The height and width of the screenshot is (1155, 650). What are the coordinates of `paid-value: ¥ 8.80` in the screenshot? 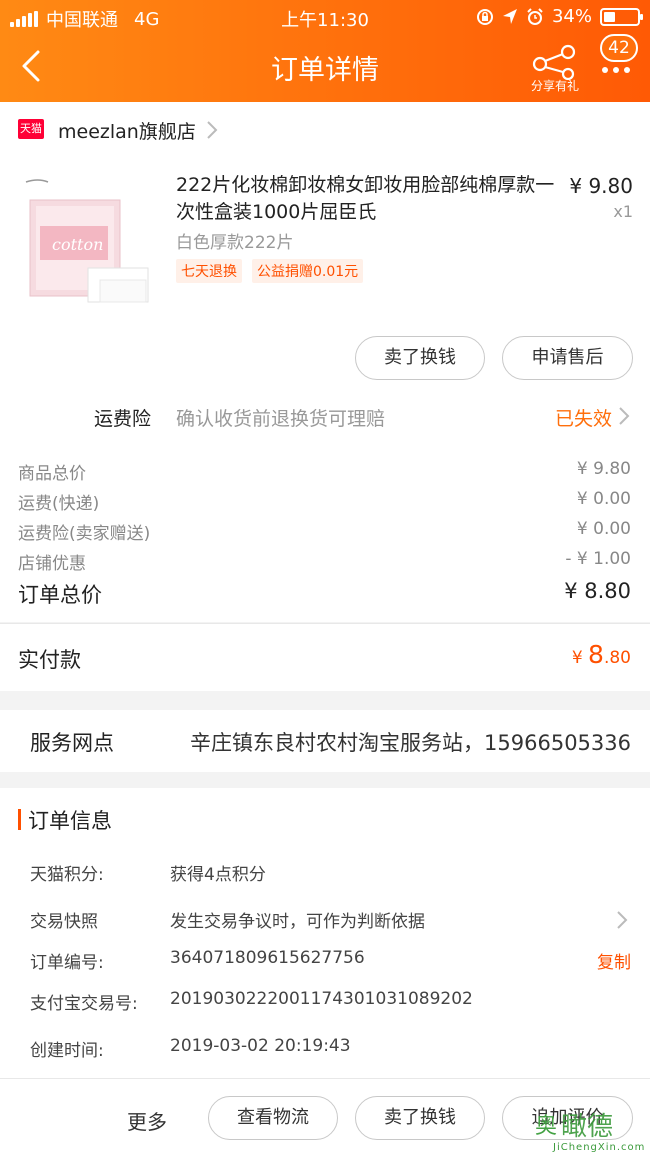 It's located at (601, 654).